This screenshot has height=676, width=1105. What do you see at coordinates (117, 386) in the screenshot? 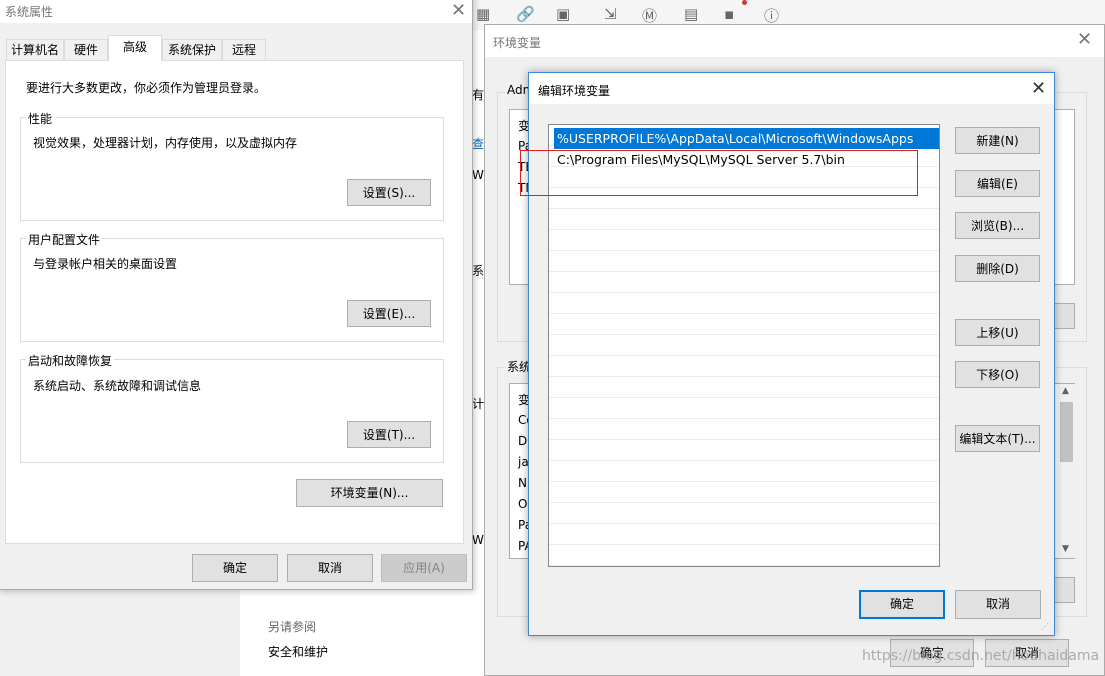
I see `startup-recovery-description: 系统启动、系统故障和调试信息` at bounding box center [117, 386].